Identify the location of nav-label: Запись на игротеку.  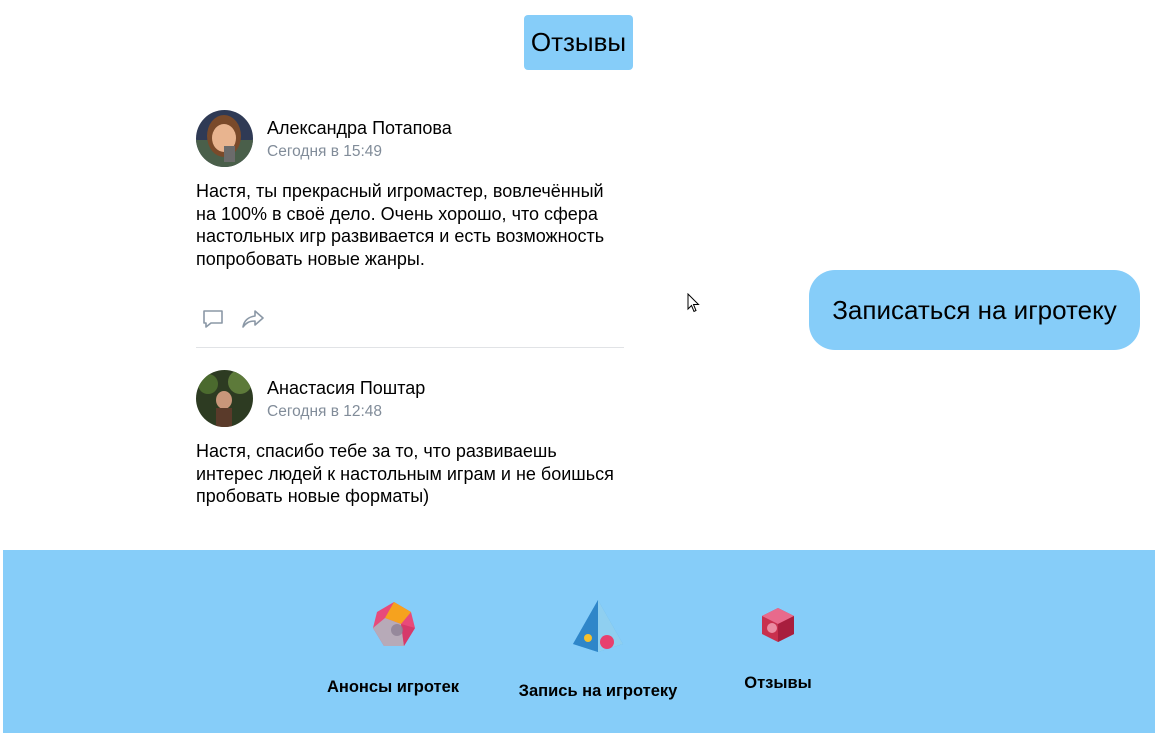
(598, 691).